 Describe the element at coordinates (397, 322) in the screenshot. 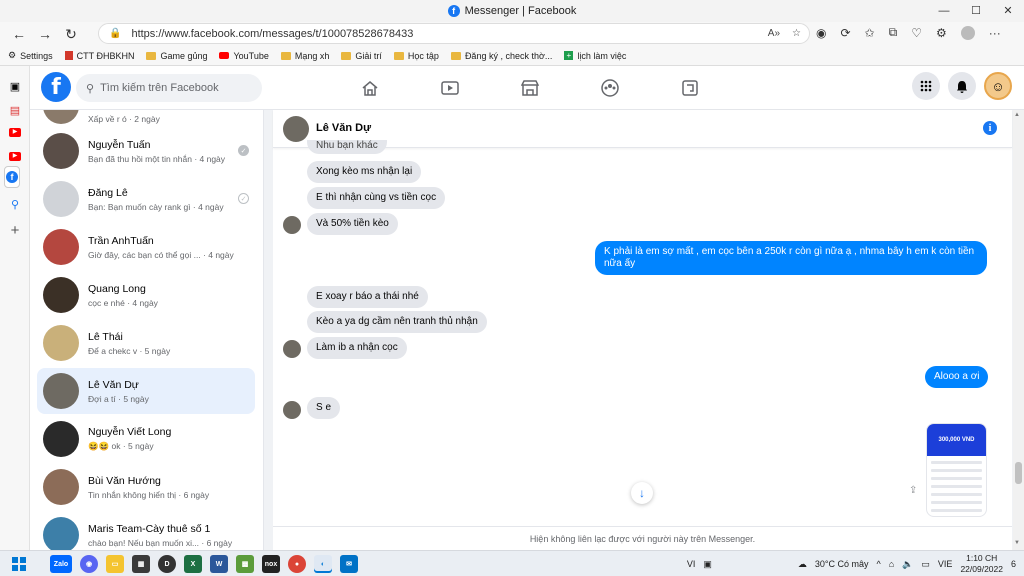

I see `message-incoming: Kèo a ya dg cầm nên tranh thủ nhận` at that location.